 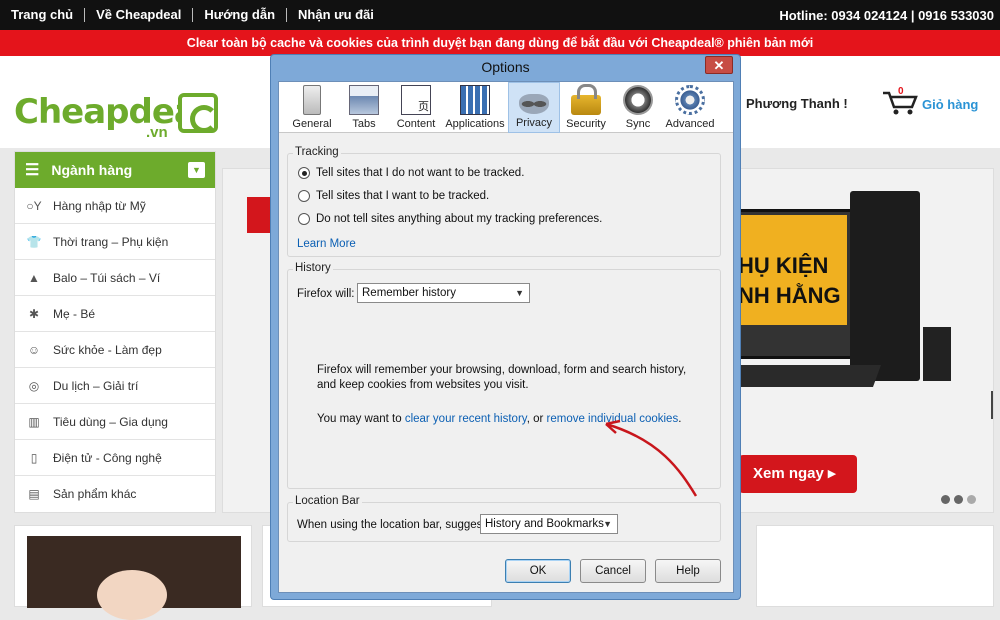 I want to click on category-label: Sản phẩm khác, so click(x=95, y=494).